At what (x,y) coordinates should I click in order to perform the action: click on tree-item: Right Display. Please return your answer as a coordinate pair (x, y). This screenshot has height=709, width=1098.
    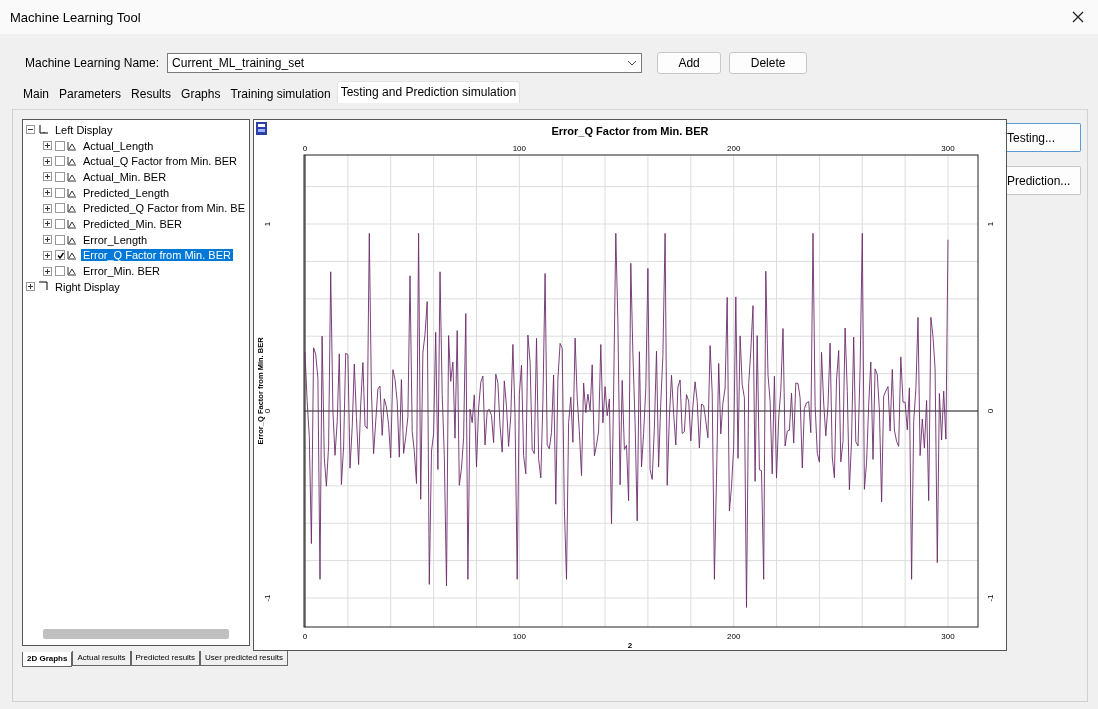
    Looking at the image, I should click on (87, 286).